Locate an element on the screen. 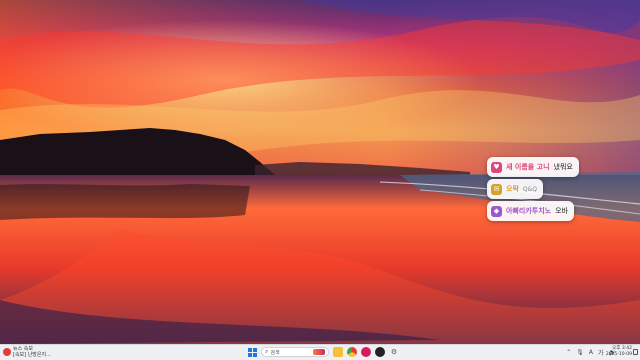  media-app-icon is located at coordinates (380, 352).